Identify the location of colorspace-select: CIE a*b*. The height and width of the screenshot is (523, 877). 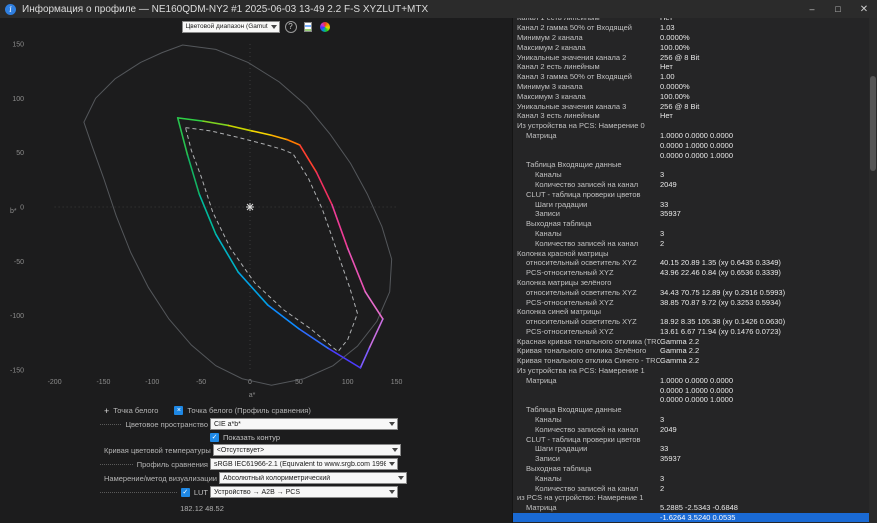
(304, 424).